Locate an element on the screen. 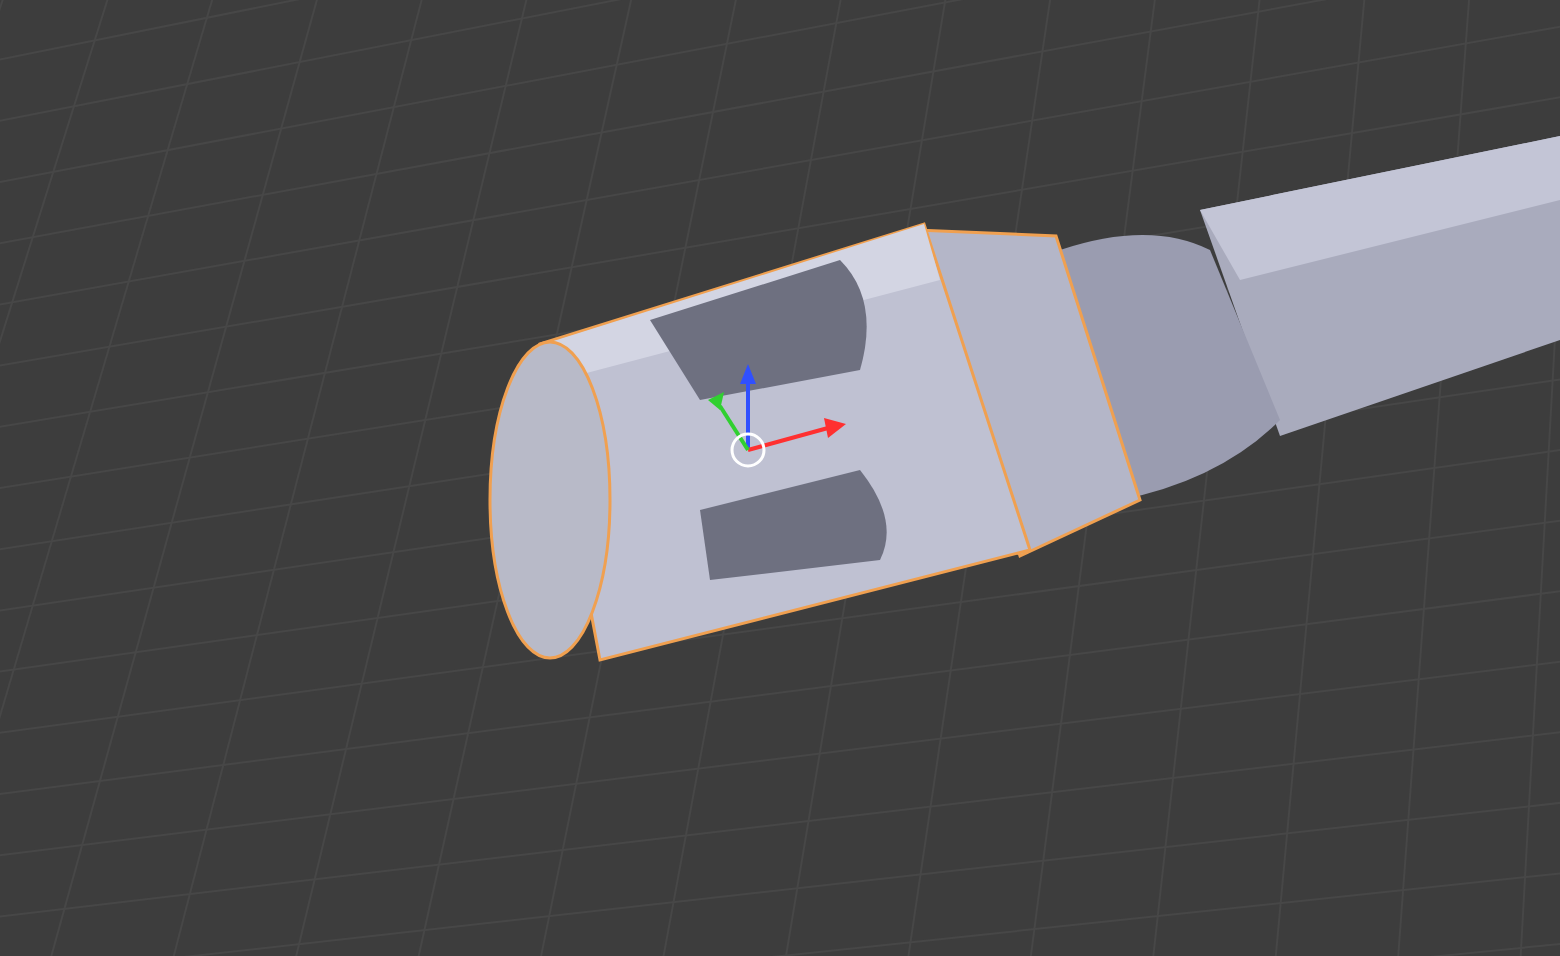 This screenshot has width=1560, height=956. move-gizmo-icon is located at coordinates (777, 416).